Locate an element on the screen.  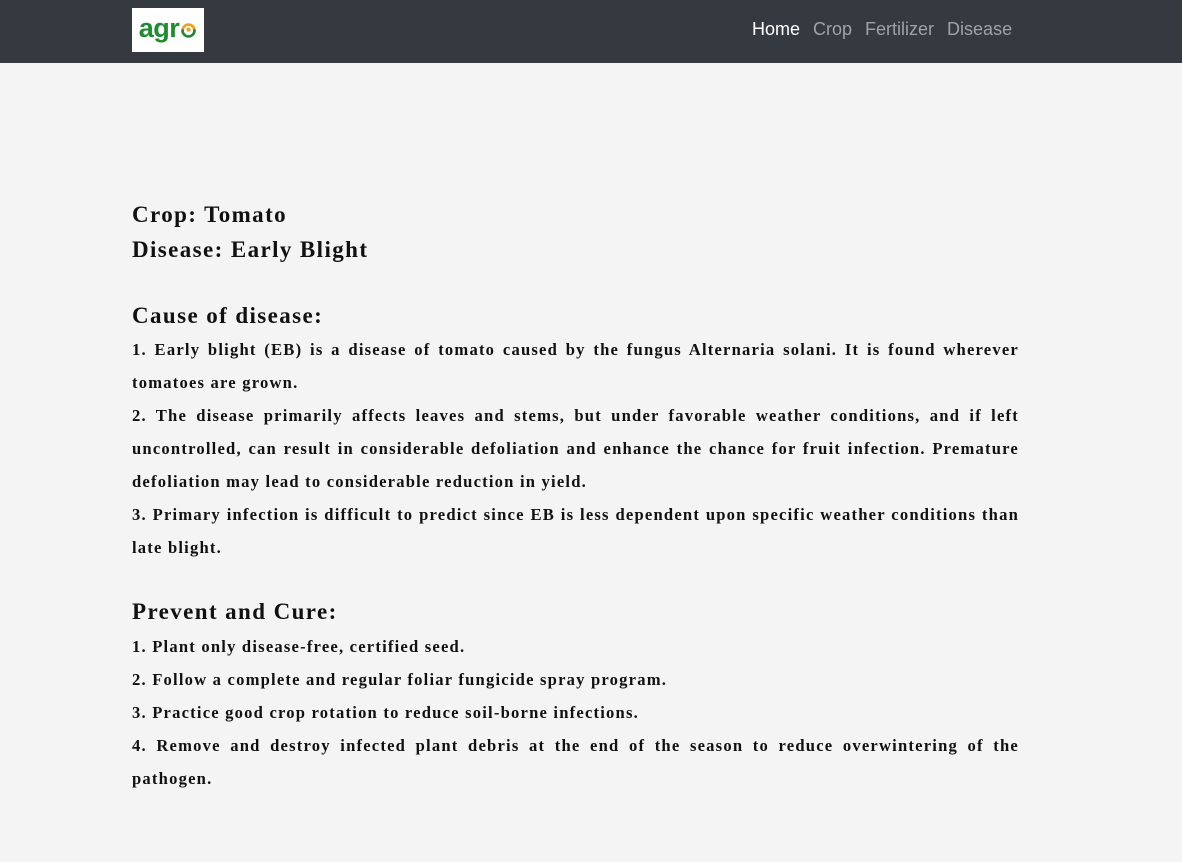
logo-wordmark: agr is located at coordinates (168, 28).